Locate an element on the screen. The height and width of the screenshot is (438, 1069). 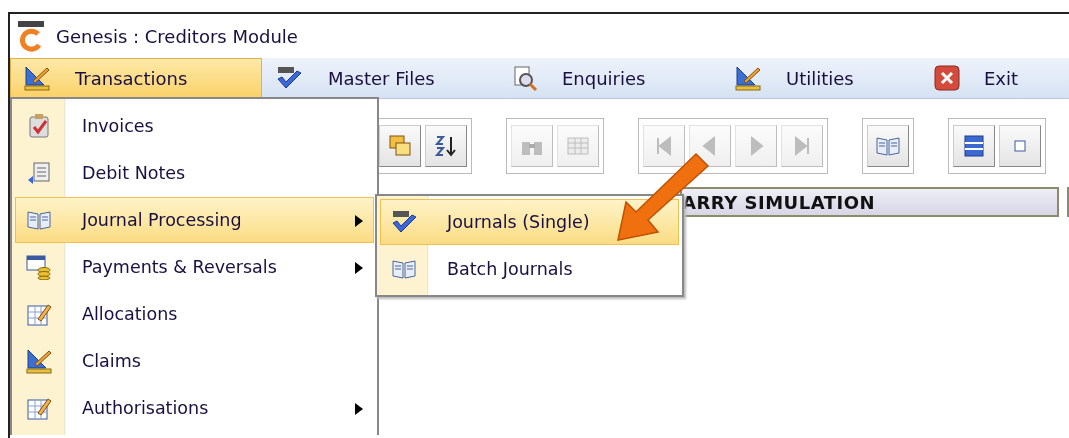
sort-icon is located at coordinates (446, 146).